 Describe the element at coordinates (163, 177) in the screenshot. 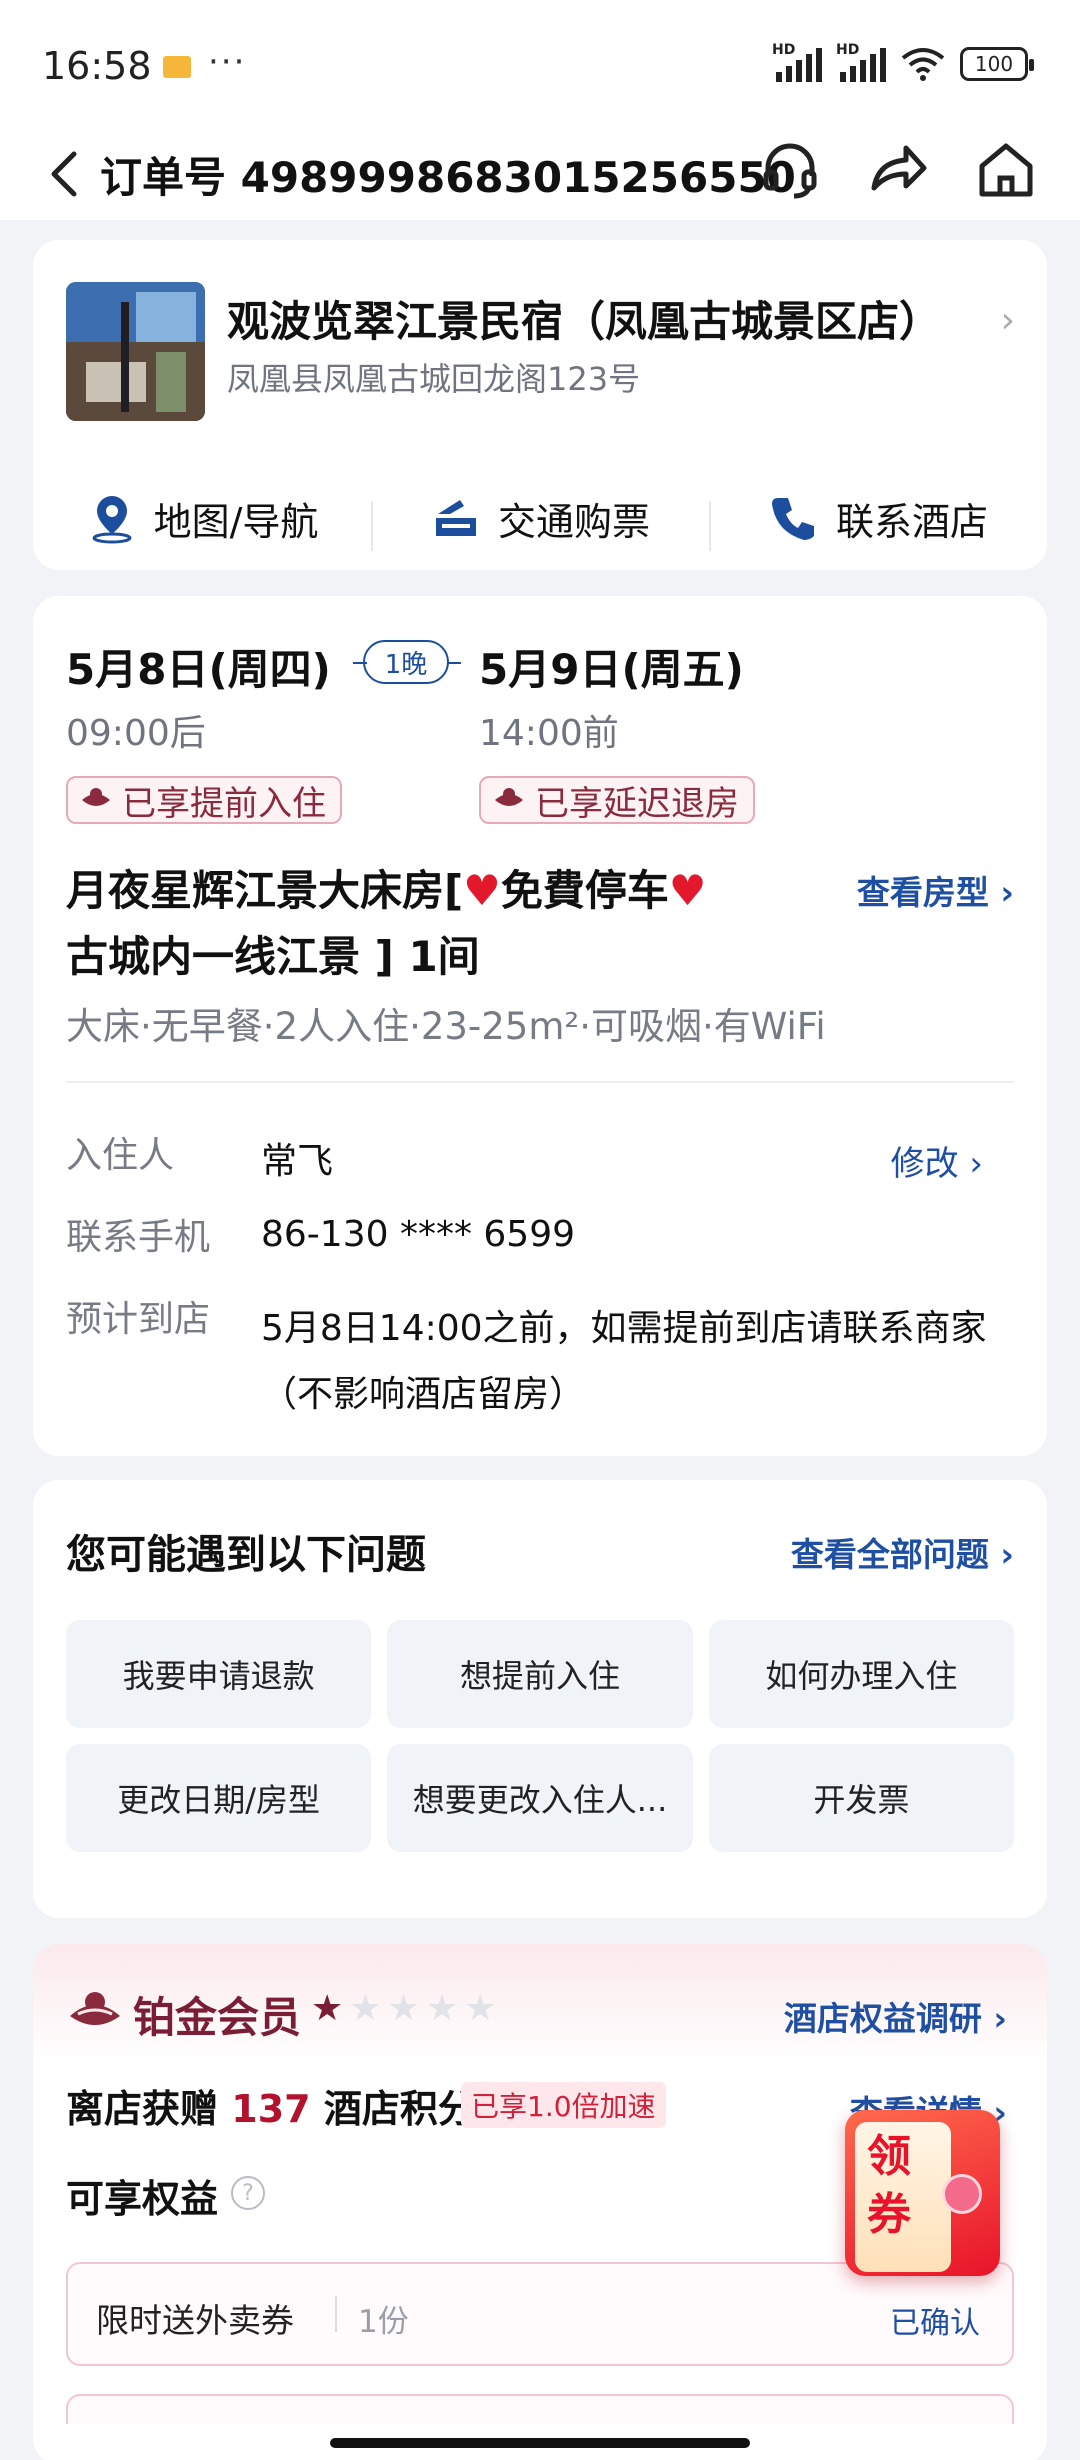

I see `order-label: 订单号` at that location.